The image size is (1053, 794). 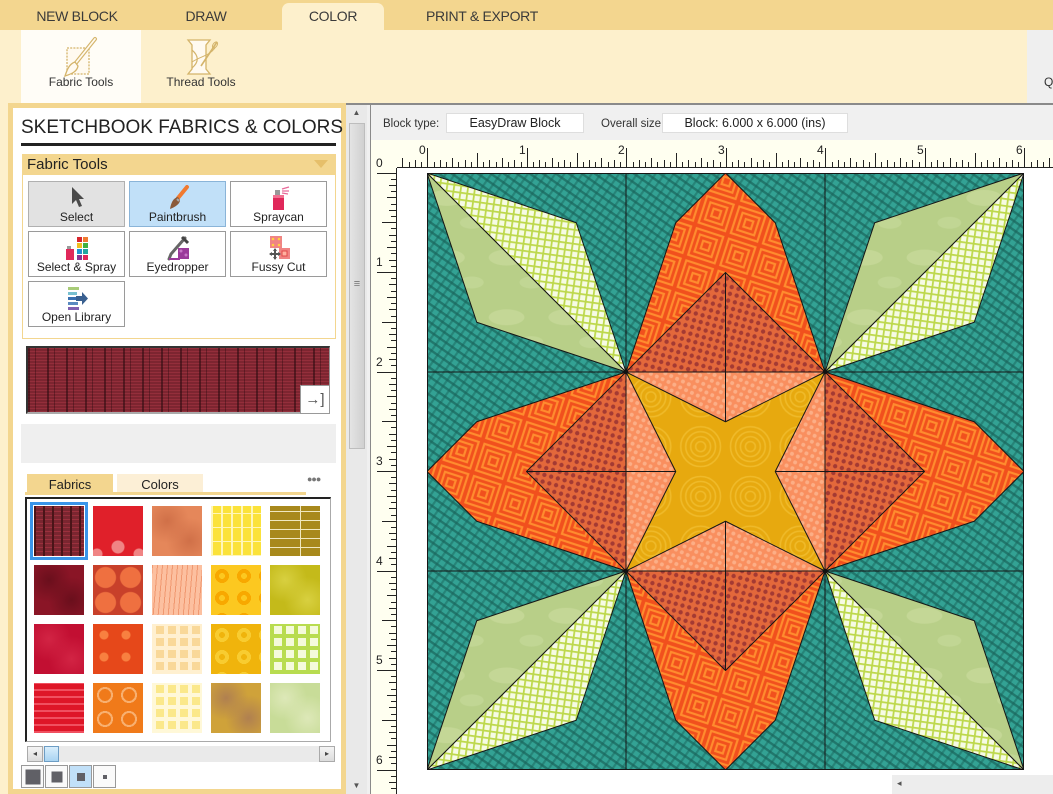 What do you see at coordinates (755, 123) in the screenshot?
I see `overall-size-field: Block: 6.000 x 6.000 (ins)` at bounding box center [755, 123].